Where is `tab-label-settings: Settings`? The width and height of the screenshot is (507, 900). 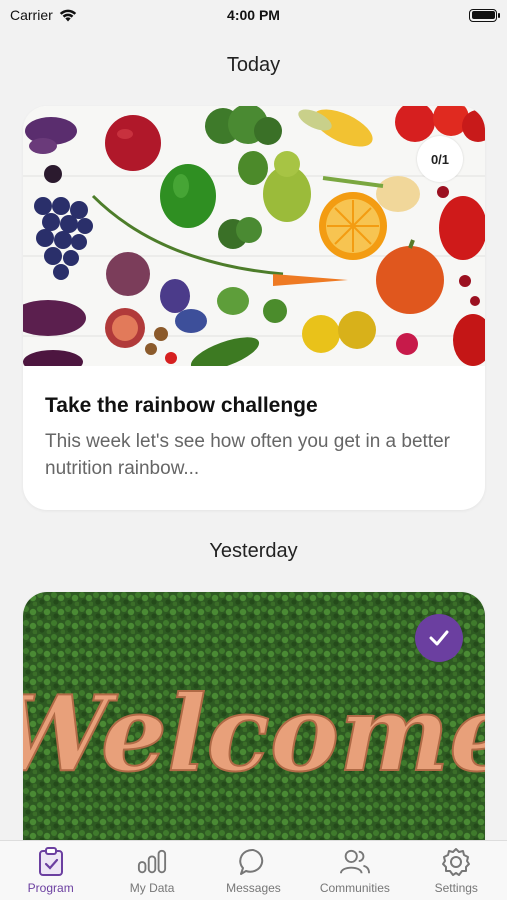
tab-label-settings: Settings is located at coordinates (456, 888).